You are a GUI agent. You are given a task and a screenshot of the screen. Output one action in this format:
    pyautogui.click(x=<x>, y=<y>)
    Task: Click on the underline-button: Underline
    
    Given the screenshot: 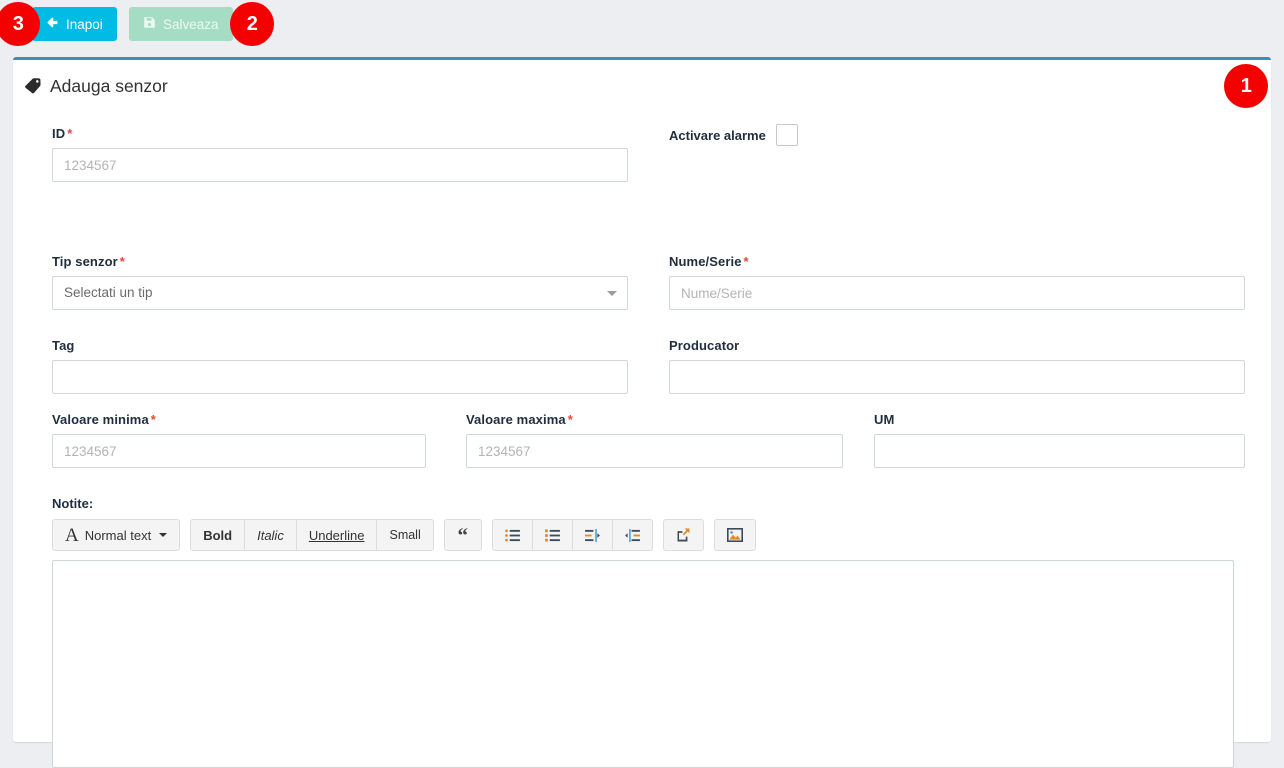 What is the action you would take?
    pyautogui.click(x=336, y=535)
    